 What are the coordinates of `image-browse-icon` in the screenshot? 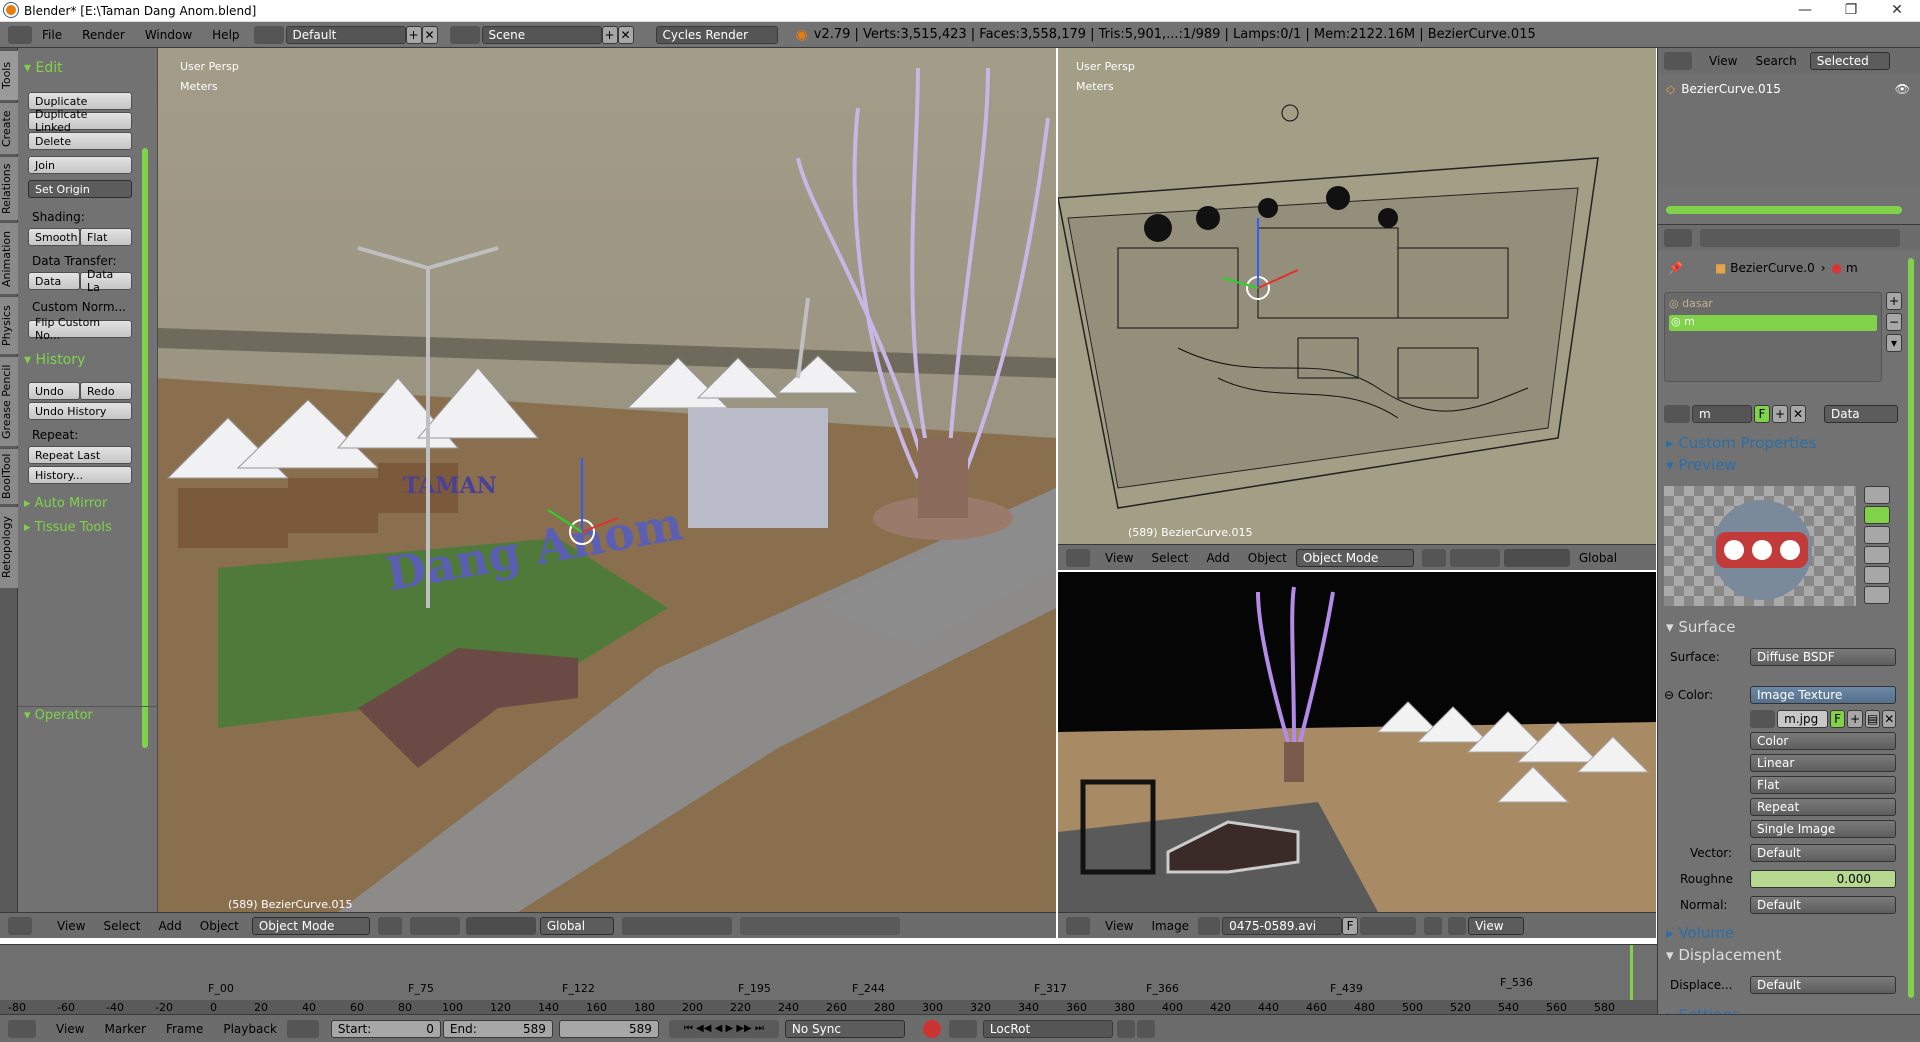 It's located at (1763, 719).